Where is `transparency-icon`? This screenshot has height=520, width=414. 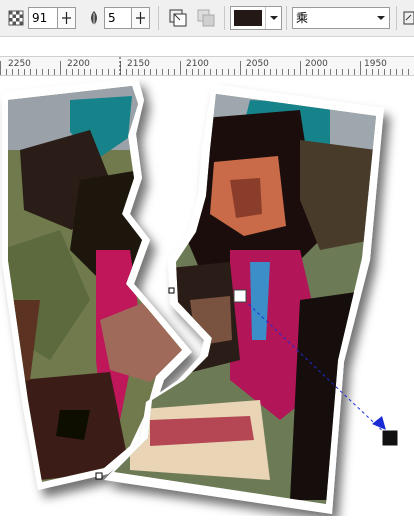 transparency-icon is located at coordinates (16, 18).